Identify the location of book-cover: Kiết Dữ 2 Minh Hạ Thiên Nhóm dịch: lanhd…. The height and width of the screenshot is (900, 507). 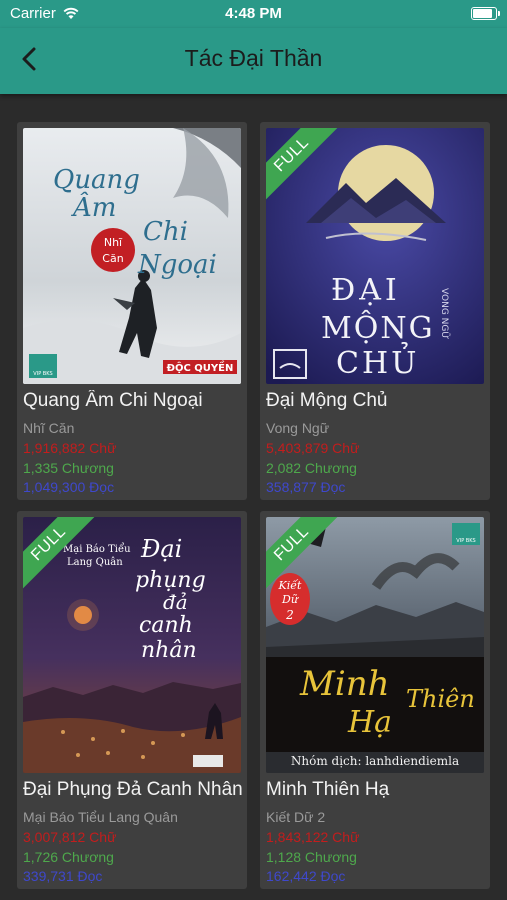
(375, 645).